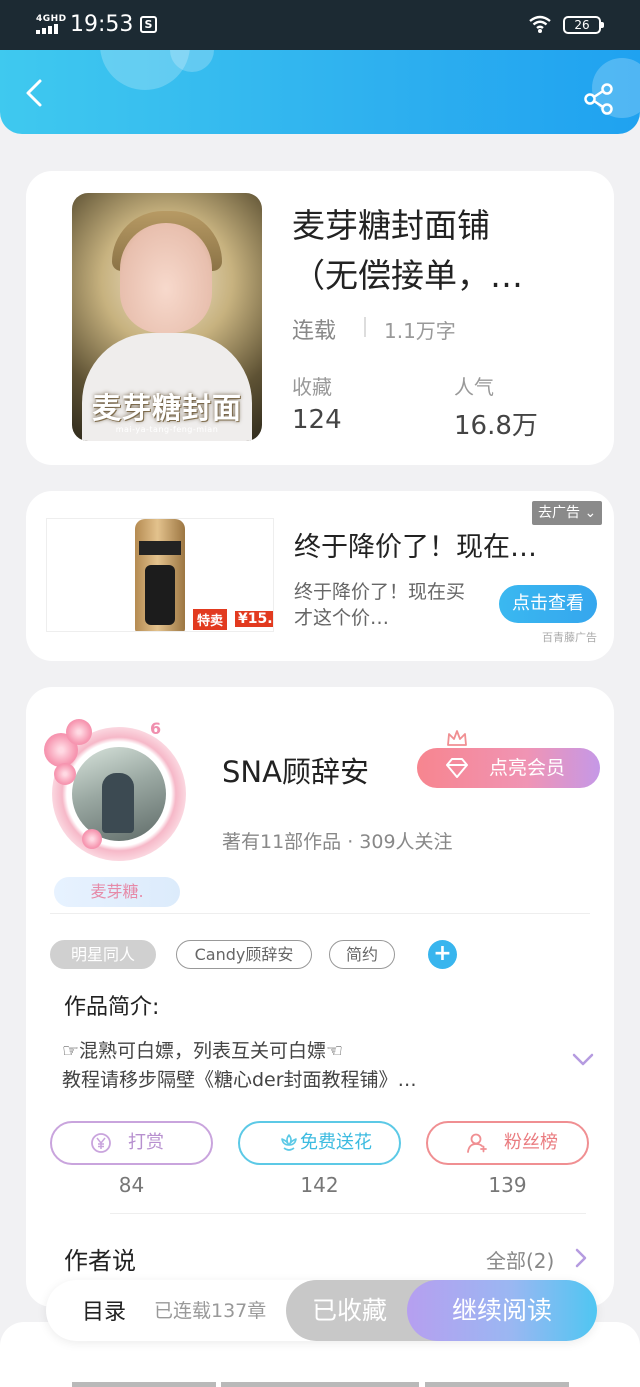 The image size is (640, 1387). What do you see at coordinates (289, 1142) in the screenshot?
I see `flower-icon` at bounding box center [289, 1142].